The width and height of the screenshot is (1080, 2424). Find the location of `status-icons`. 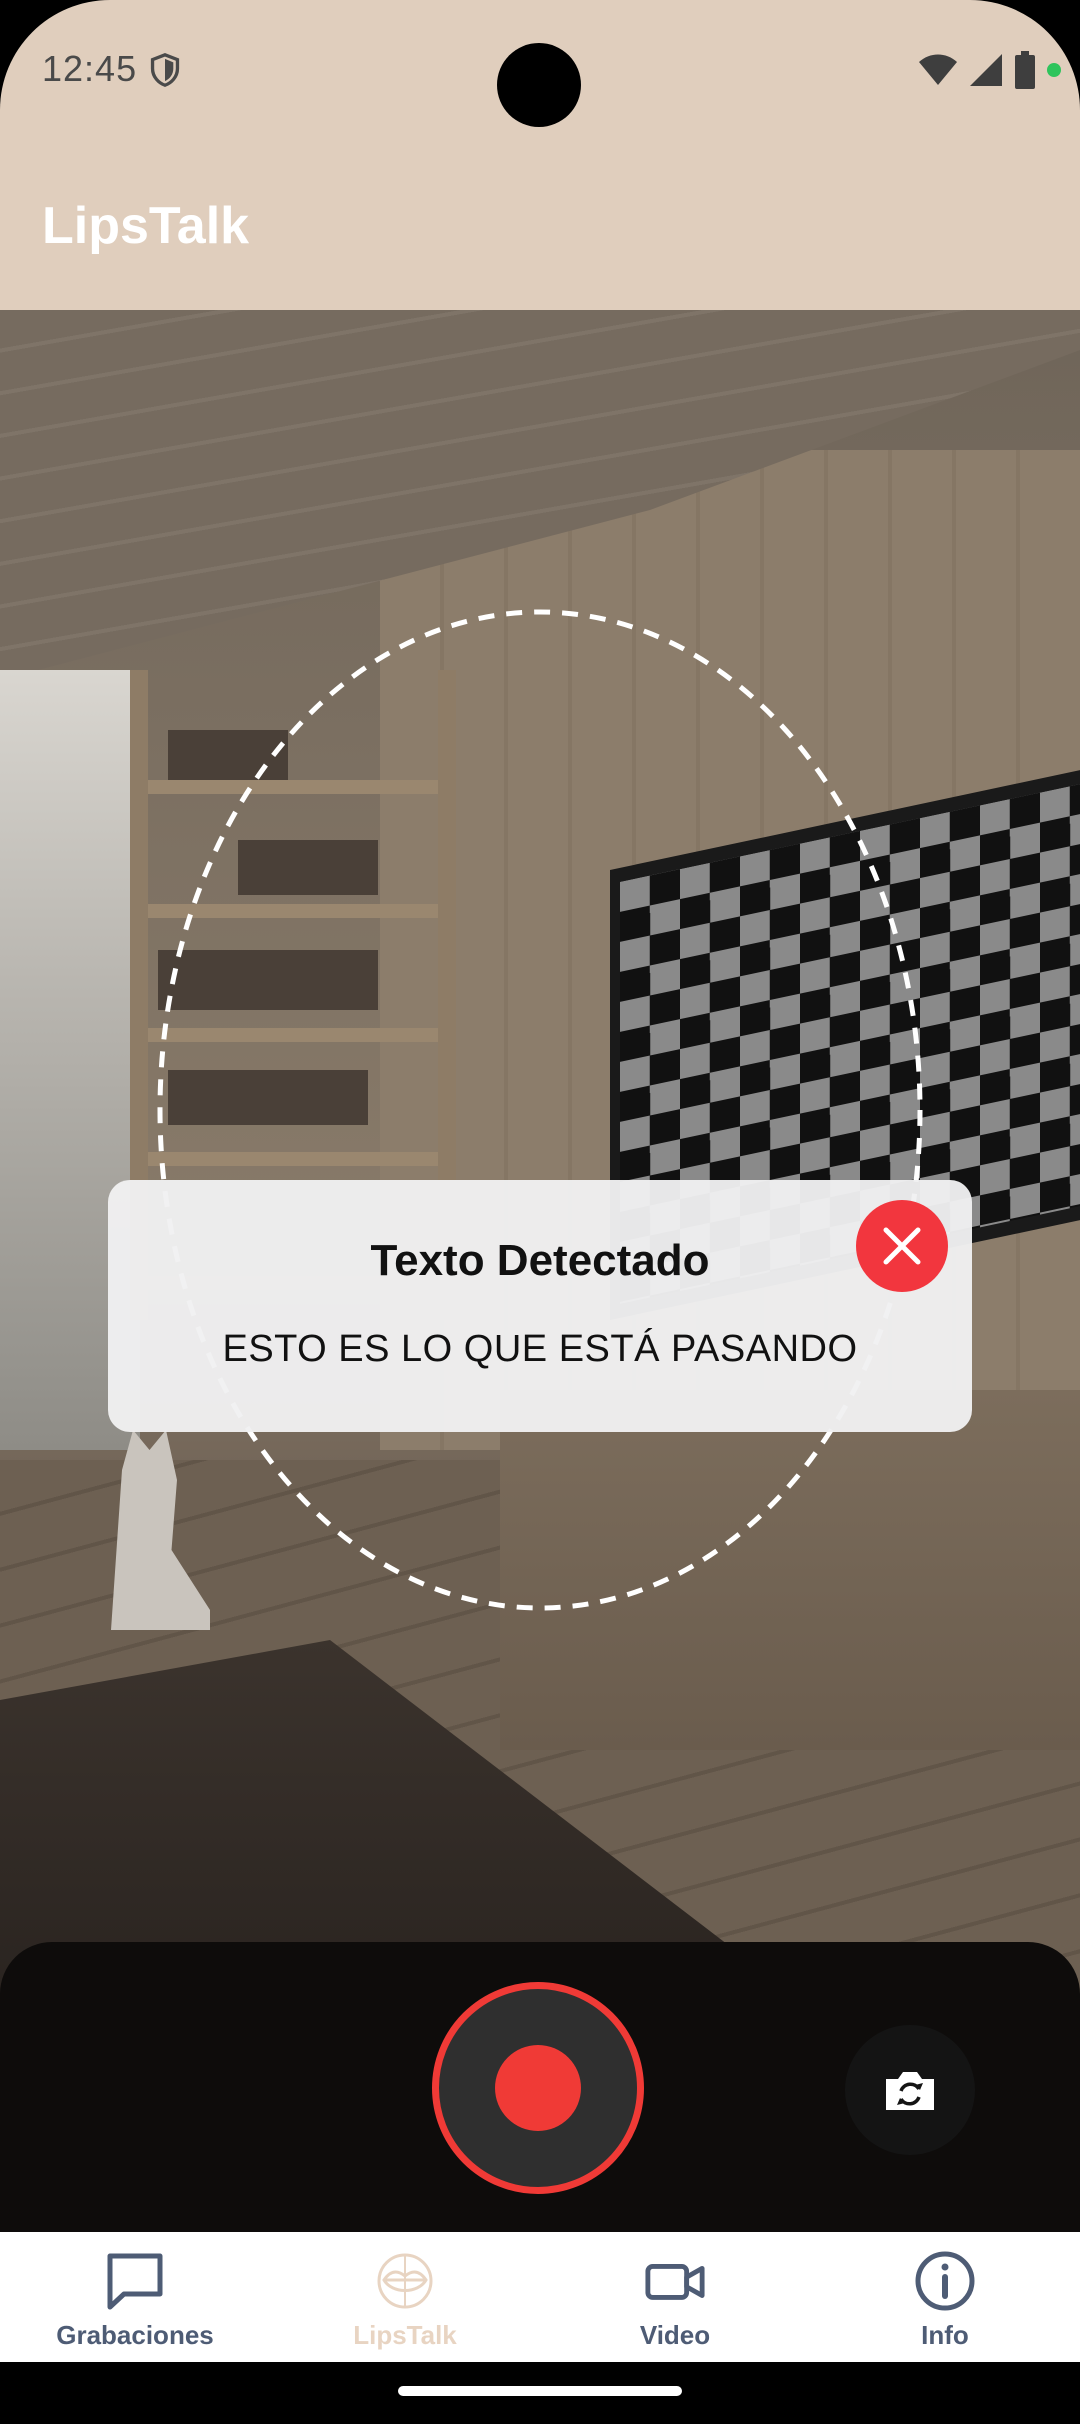

status-icons is located at coordinates (990, 70).